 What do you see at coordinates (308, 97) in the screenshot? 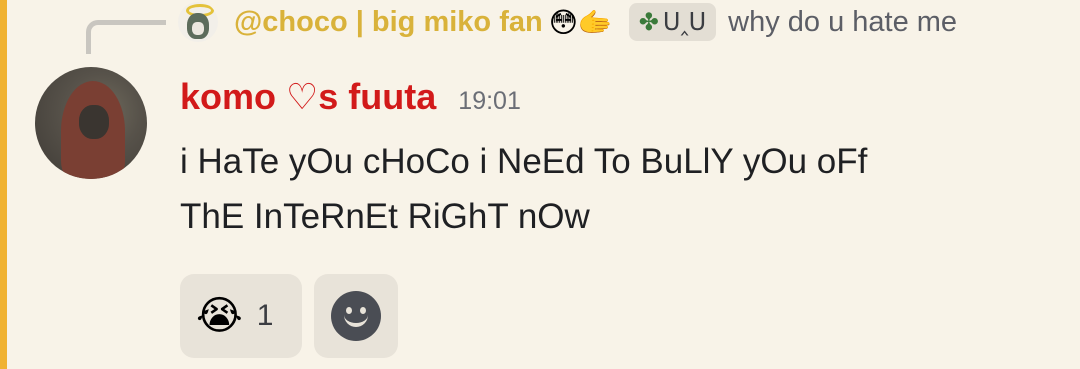
I see `author-name: komo ♡s fuuta` at bounding box center [308, 97].